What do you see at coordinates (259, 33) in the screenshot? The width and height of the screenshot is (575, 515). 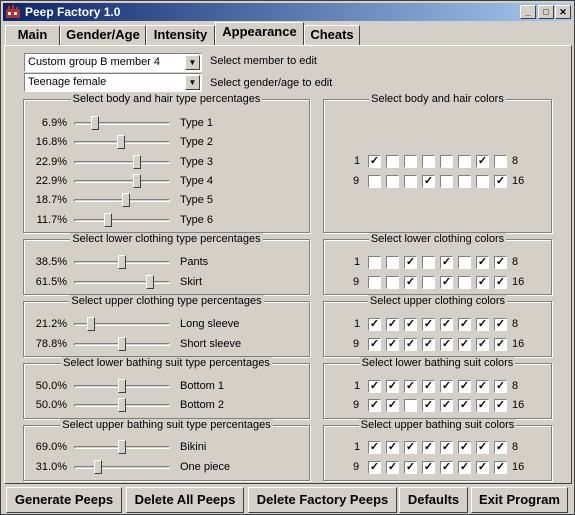 I see `tab-appearance: Appearance` at bounding box center [259, 33].